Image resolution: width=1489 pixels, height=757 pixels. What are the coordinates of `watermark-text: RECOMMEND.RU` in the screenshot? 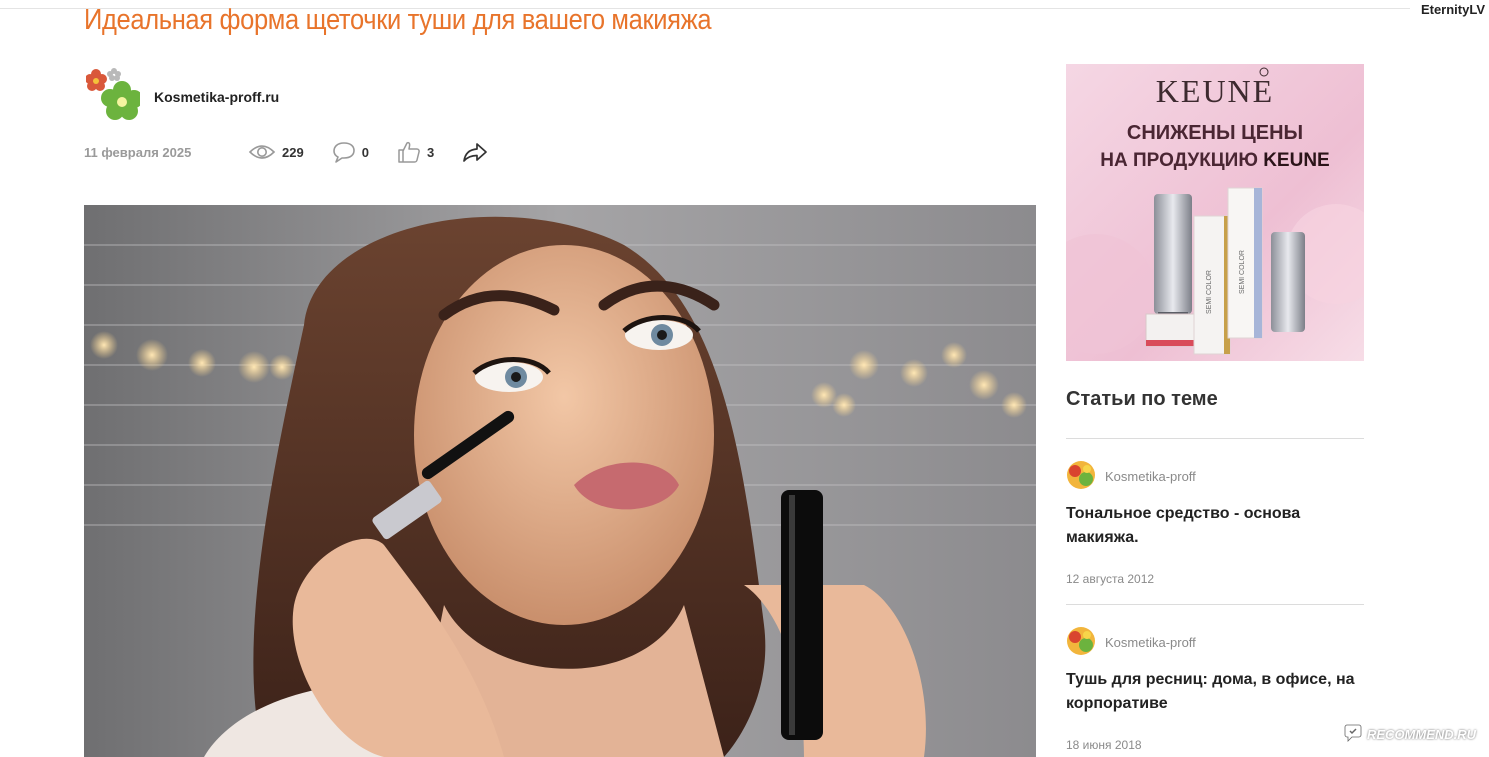 It's located at (1422, 734).